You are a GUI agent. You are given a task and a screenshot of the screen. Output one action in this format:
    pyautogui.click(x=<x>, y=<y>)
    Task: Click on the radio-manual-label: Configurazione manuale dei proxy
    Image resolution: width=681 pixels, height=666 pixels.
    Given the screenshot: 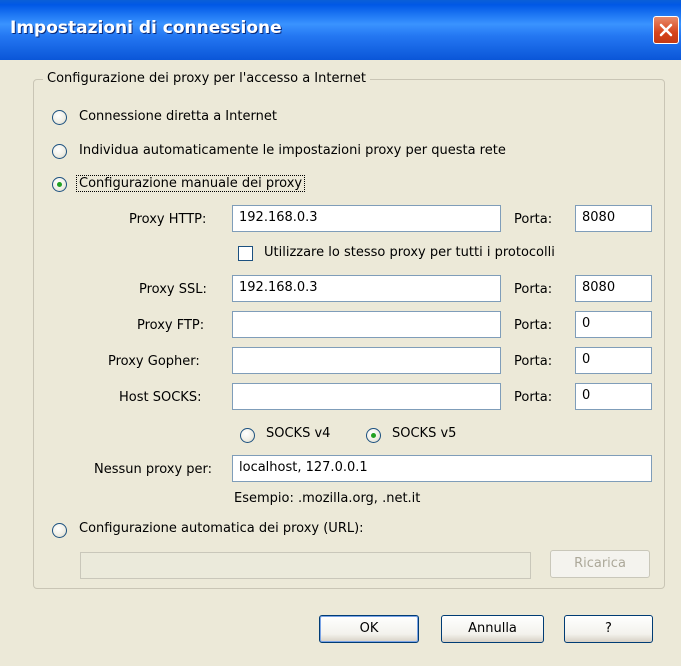 What is the action you would take?
    pyautogui.click(x=191, y=183)
    